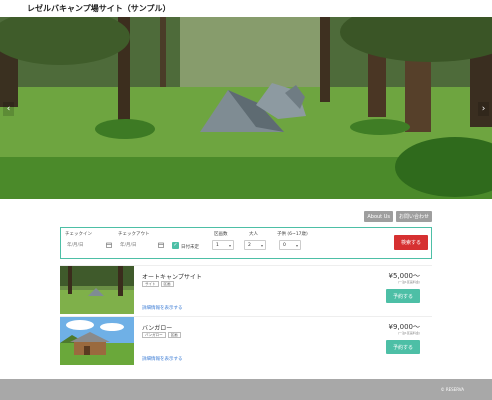  What do you see at coordinates (134, 234) in the screenshot?
I see `checkout-label: チェックアウト` at bounding box center [134, 234].